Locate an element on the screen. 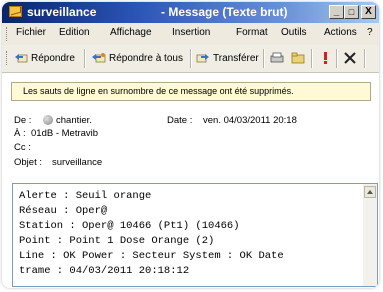 The width and height of the screenshot is (383, 292). move-folder-button is located at coordinates (299, 58).